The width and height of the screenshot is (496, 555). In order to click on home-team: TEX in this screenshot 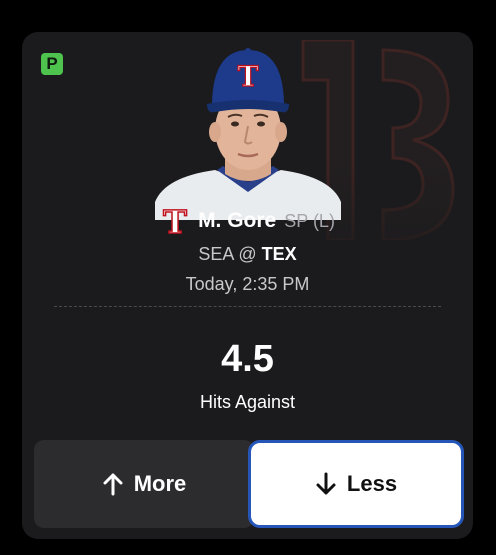, I will do `click(279, 254)`.